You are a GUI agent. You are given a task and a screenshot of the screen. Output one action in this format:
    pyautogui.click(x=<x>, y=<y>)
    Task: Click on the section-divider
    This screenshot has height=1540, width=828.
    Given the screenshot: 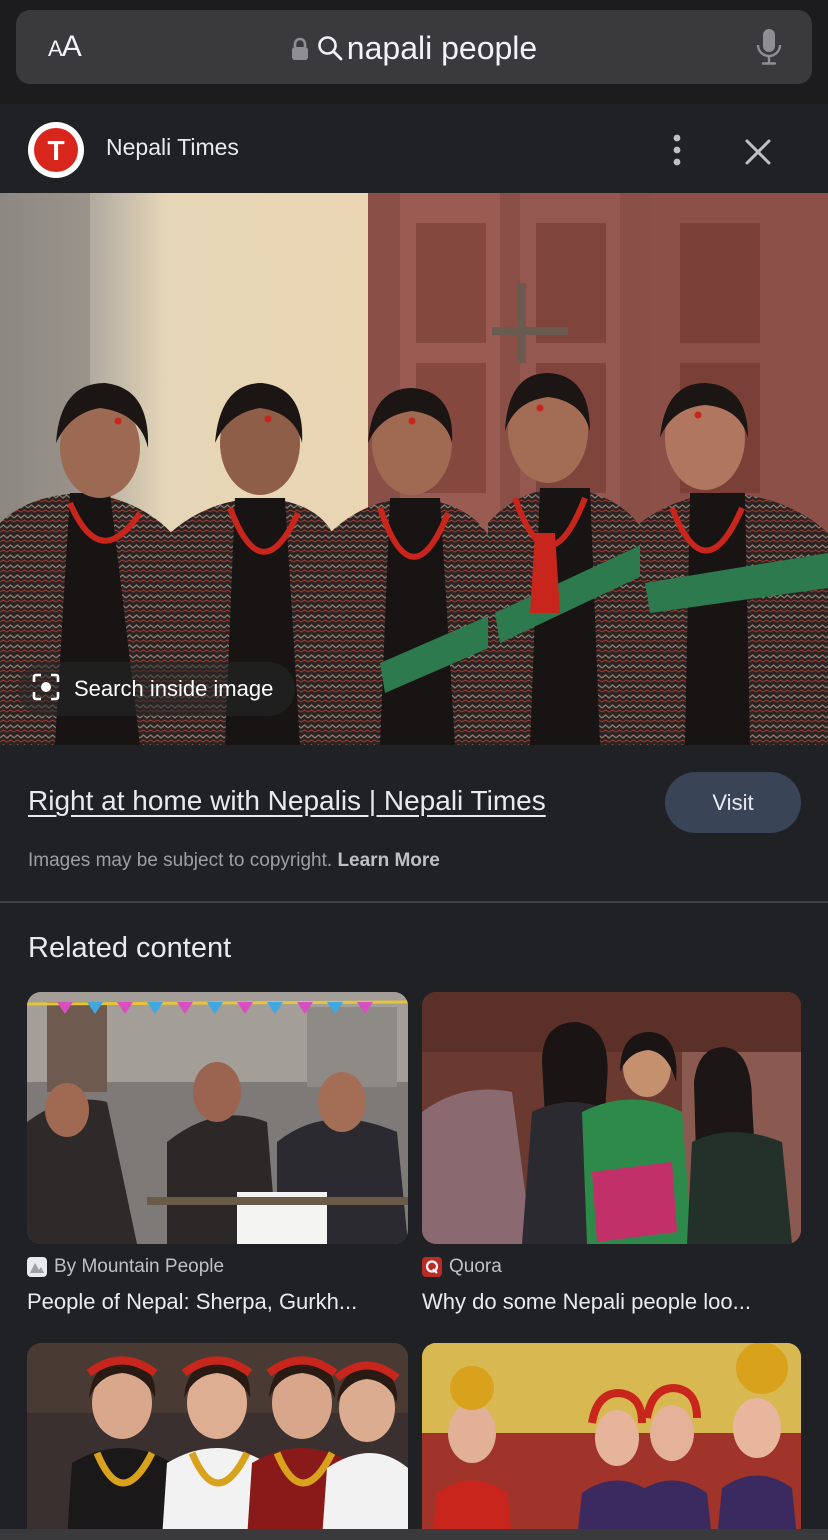 What is the action you would take?
    pyautogui.click(x=414, y=902)
    